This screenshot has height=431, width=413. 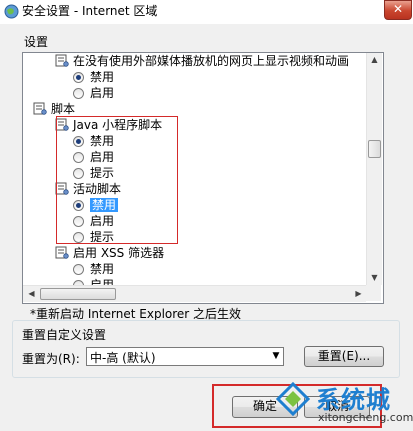 I want to click on settings-item: 在没有使用外部媒体播放机的网页上显示视频和动画, so click(x=202, y=61).